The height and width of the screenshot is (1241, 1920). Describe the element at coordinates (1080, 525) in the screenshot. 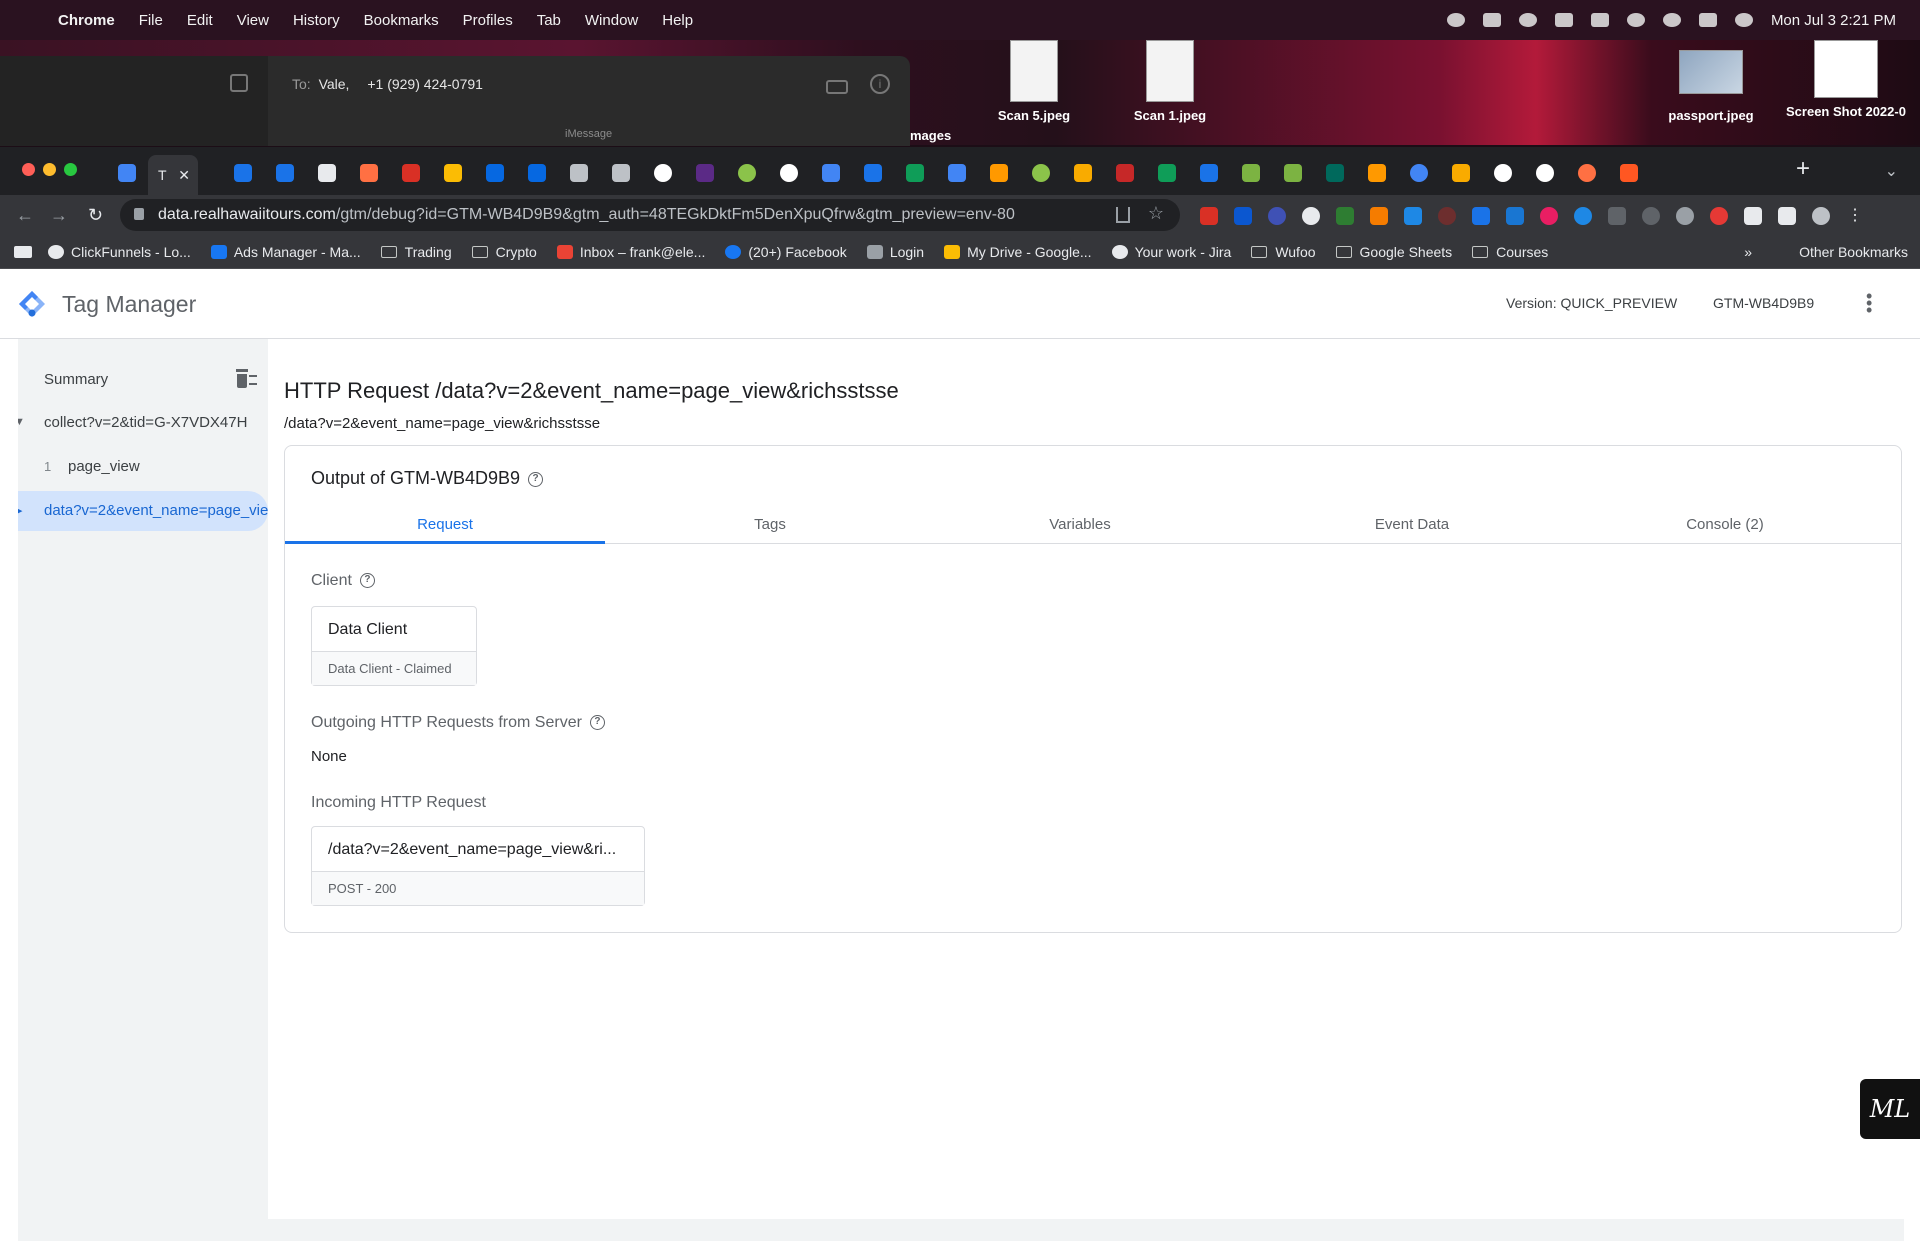

I see `tab-variables: Variables` at that location.